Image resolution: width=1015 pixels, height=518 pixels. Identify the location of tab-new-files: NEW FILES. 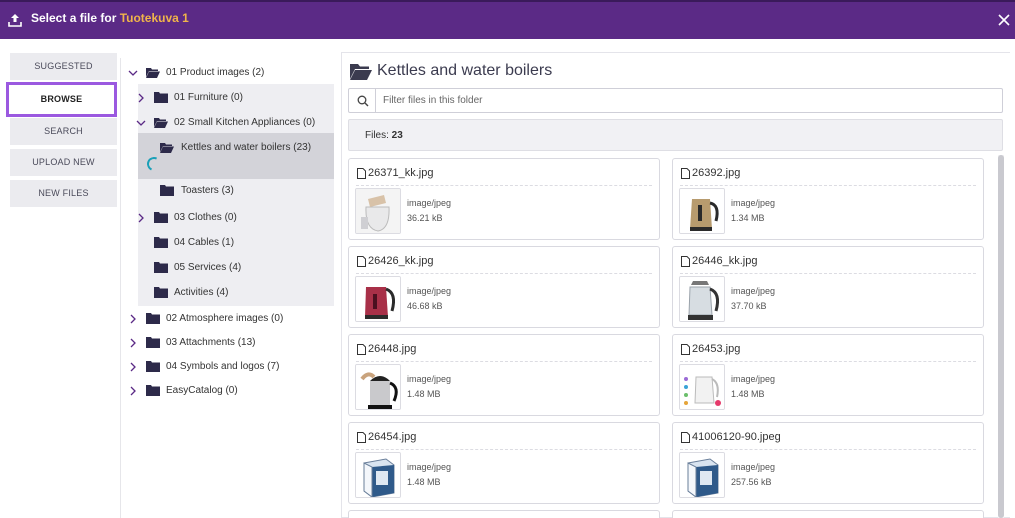
(63, 193).